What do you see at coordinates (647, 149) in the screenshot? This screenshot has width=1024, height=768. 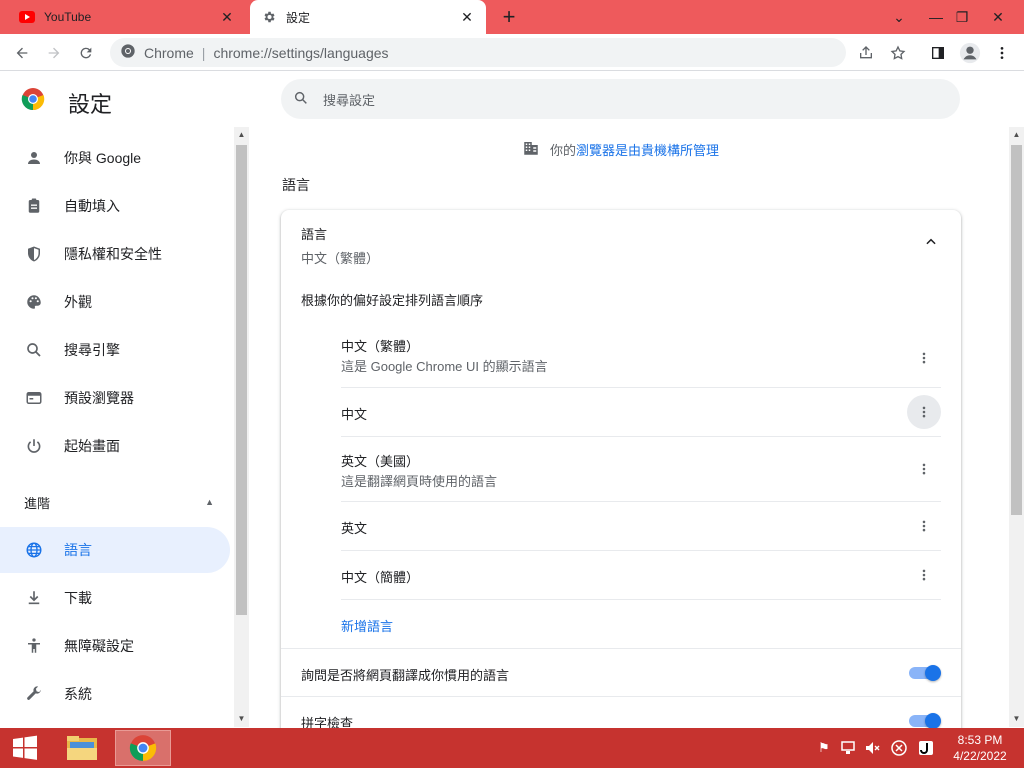 I see `managed-link: 瀏覽器是由貴機構所管理` at bounding box center [647, 149].